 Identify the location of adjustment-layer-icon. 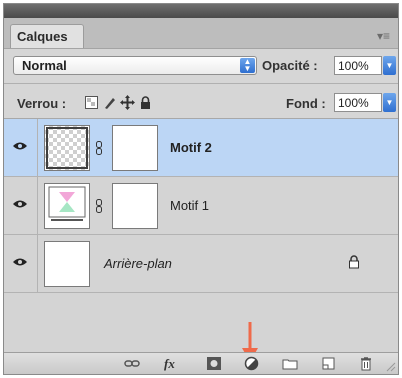
(252, 363).